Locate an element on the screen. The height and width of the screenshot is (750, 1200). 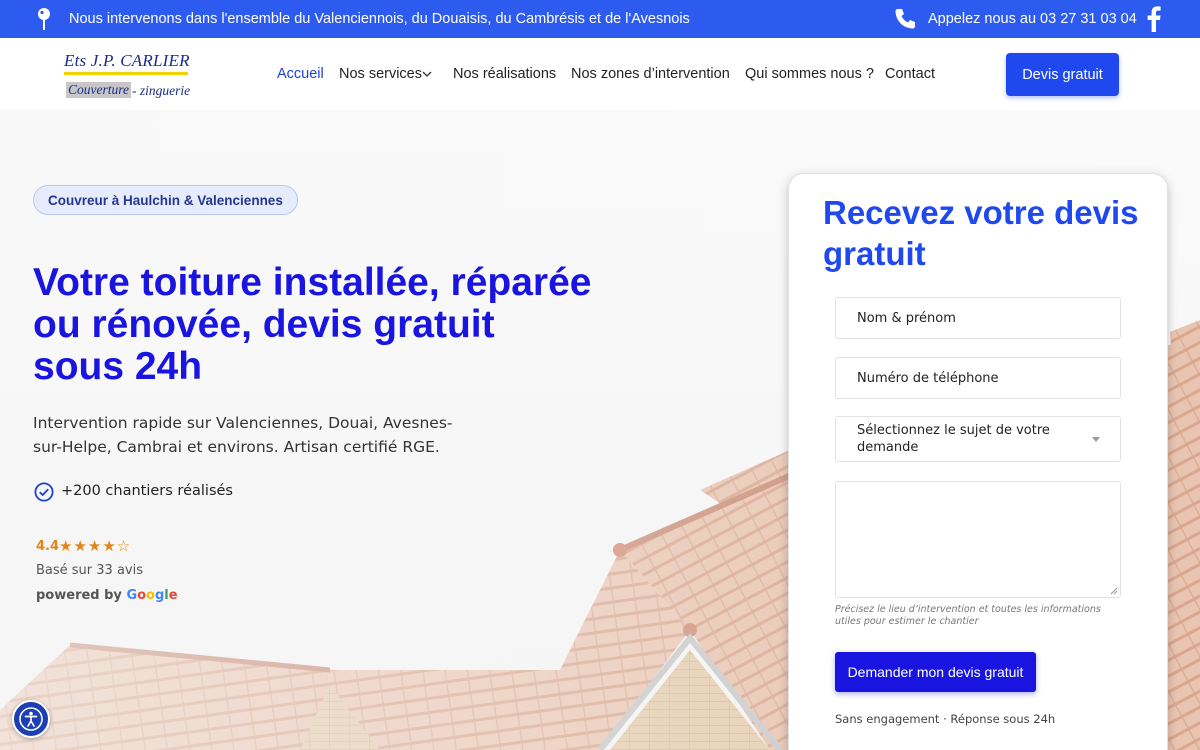
google-logo-letter: e is located at coordinates (173, 595).